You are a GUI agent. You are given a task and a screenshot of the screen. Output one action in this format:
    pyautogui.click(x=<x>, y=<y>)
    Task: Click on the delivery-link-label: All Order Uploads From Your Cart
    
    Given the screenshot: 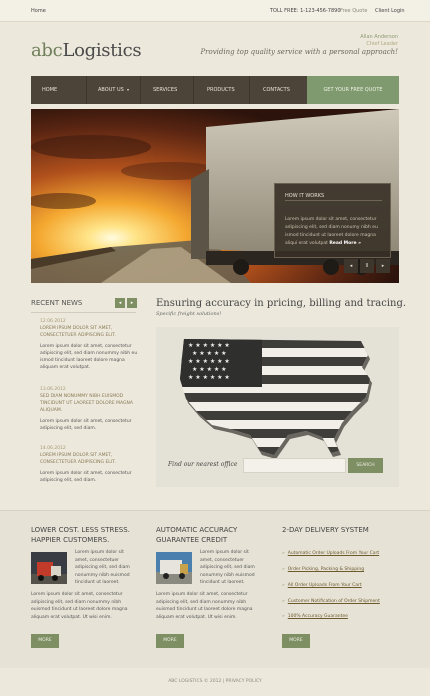 What is the action you would take?
    pyautogui.click(x=324, y=585)
    